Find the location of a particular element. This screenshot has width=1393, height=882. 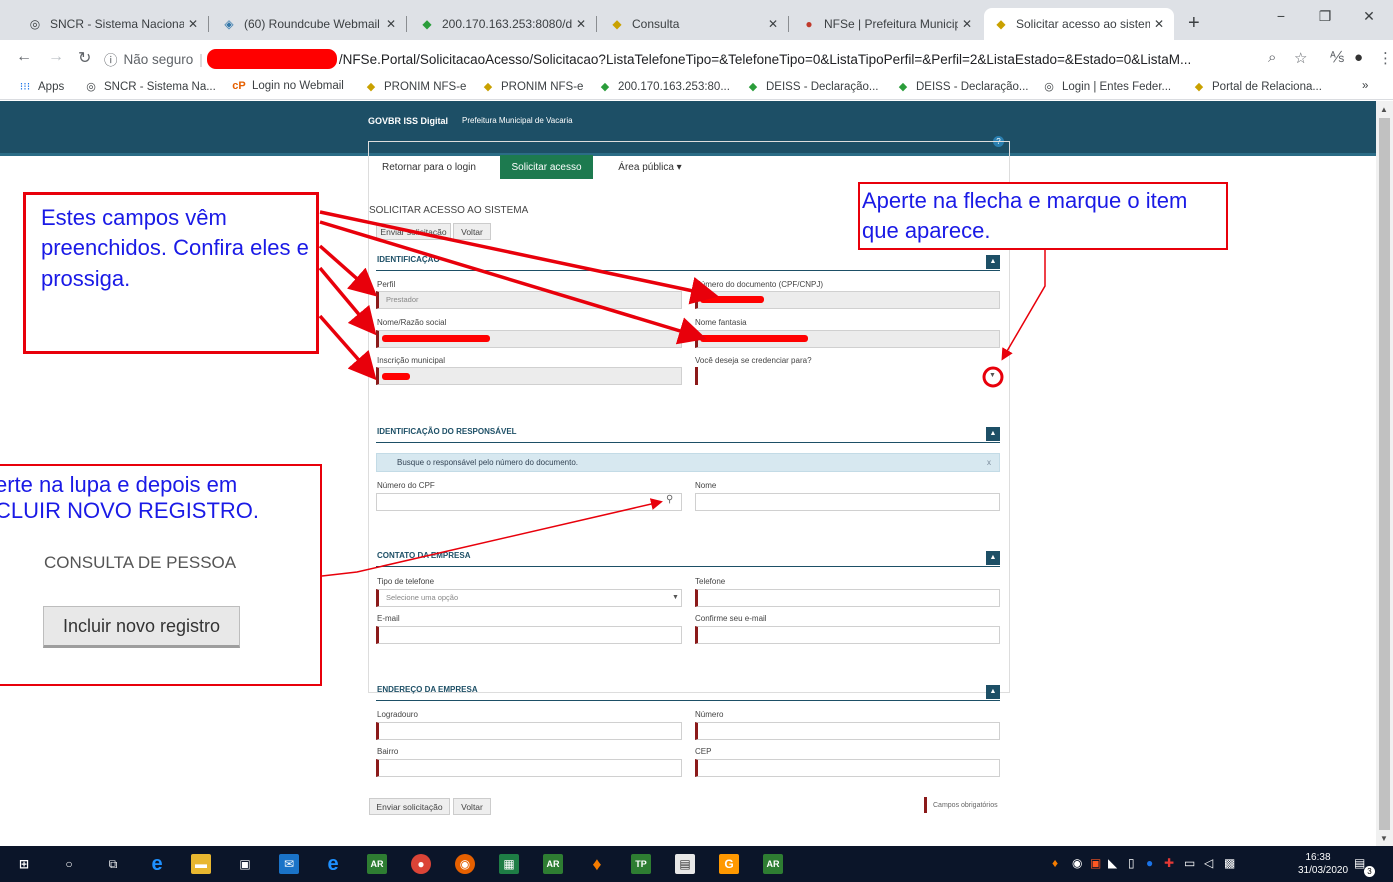

document-app-icon: ▤ is located at coordinates (685, 864).